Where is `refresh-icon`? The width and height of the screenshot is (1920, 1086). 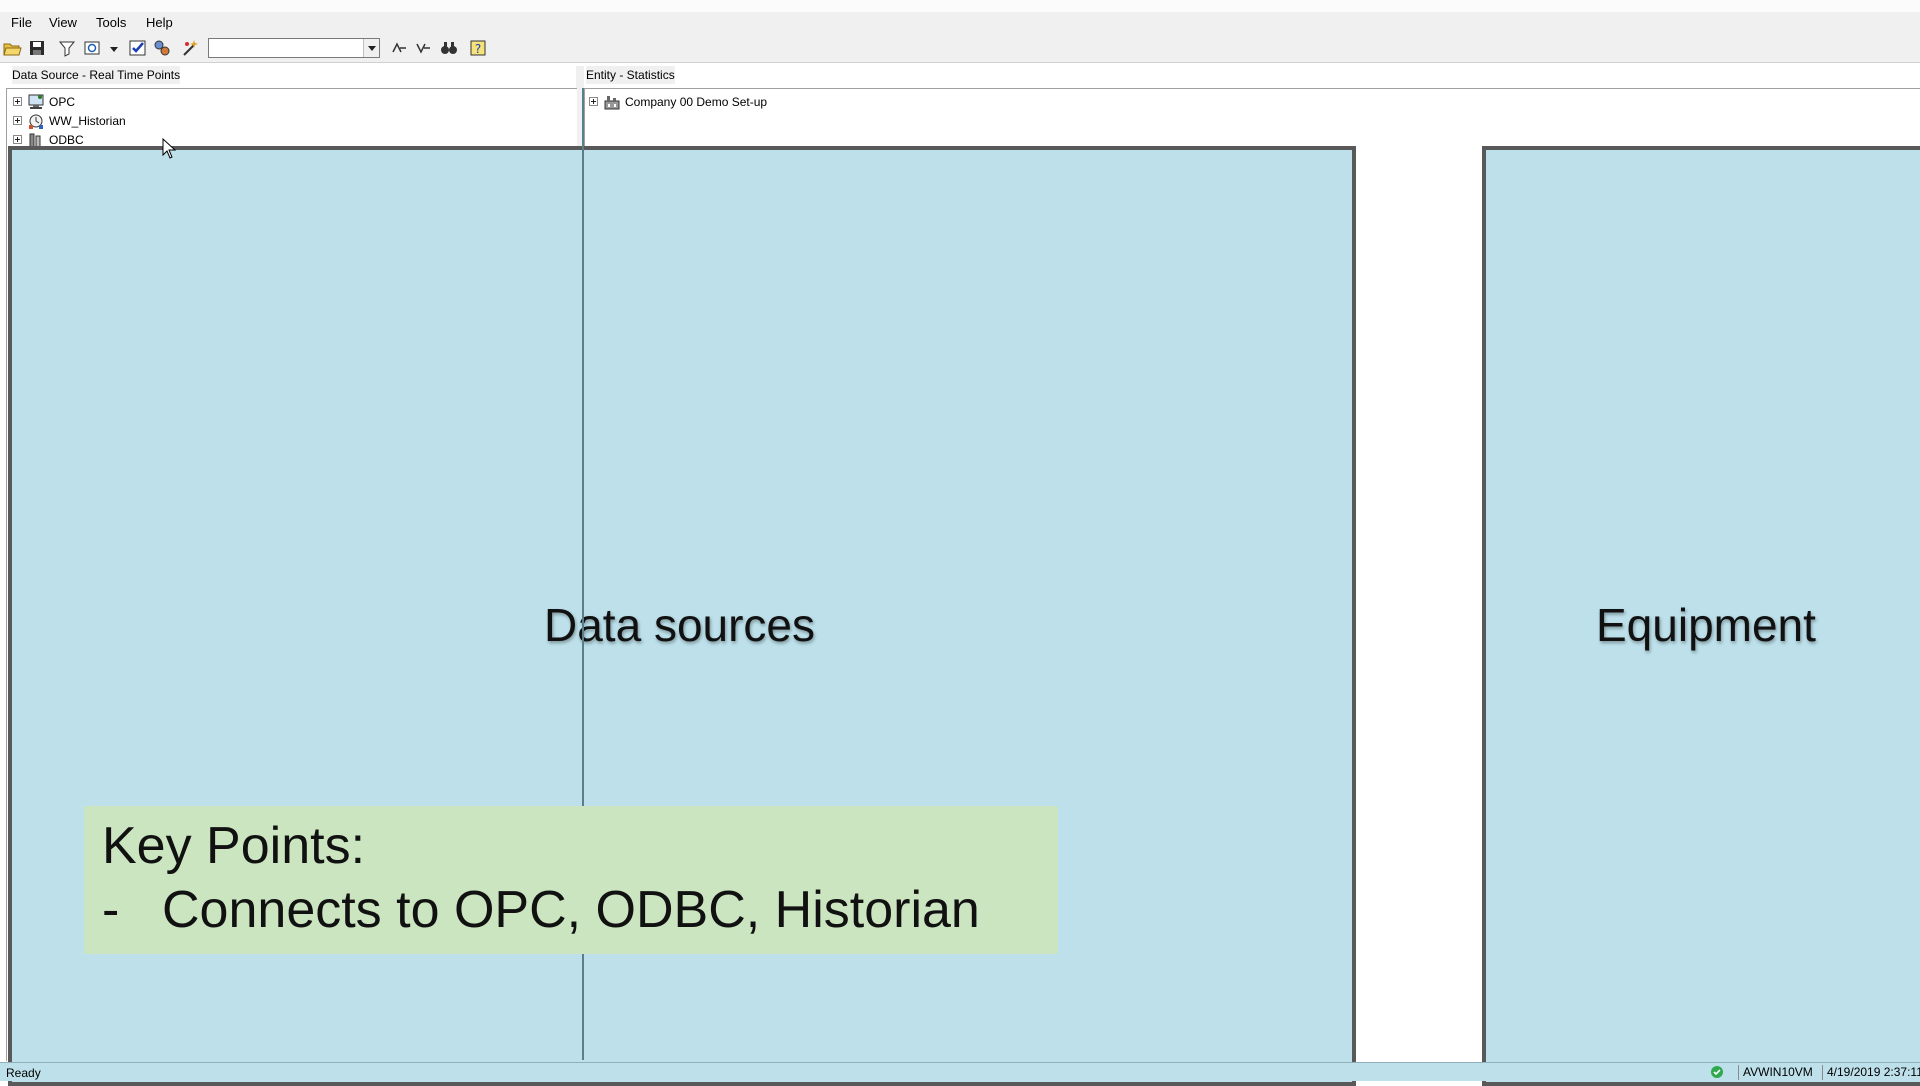 refresh-icon is located at coordinates (92, 48).